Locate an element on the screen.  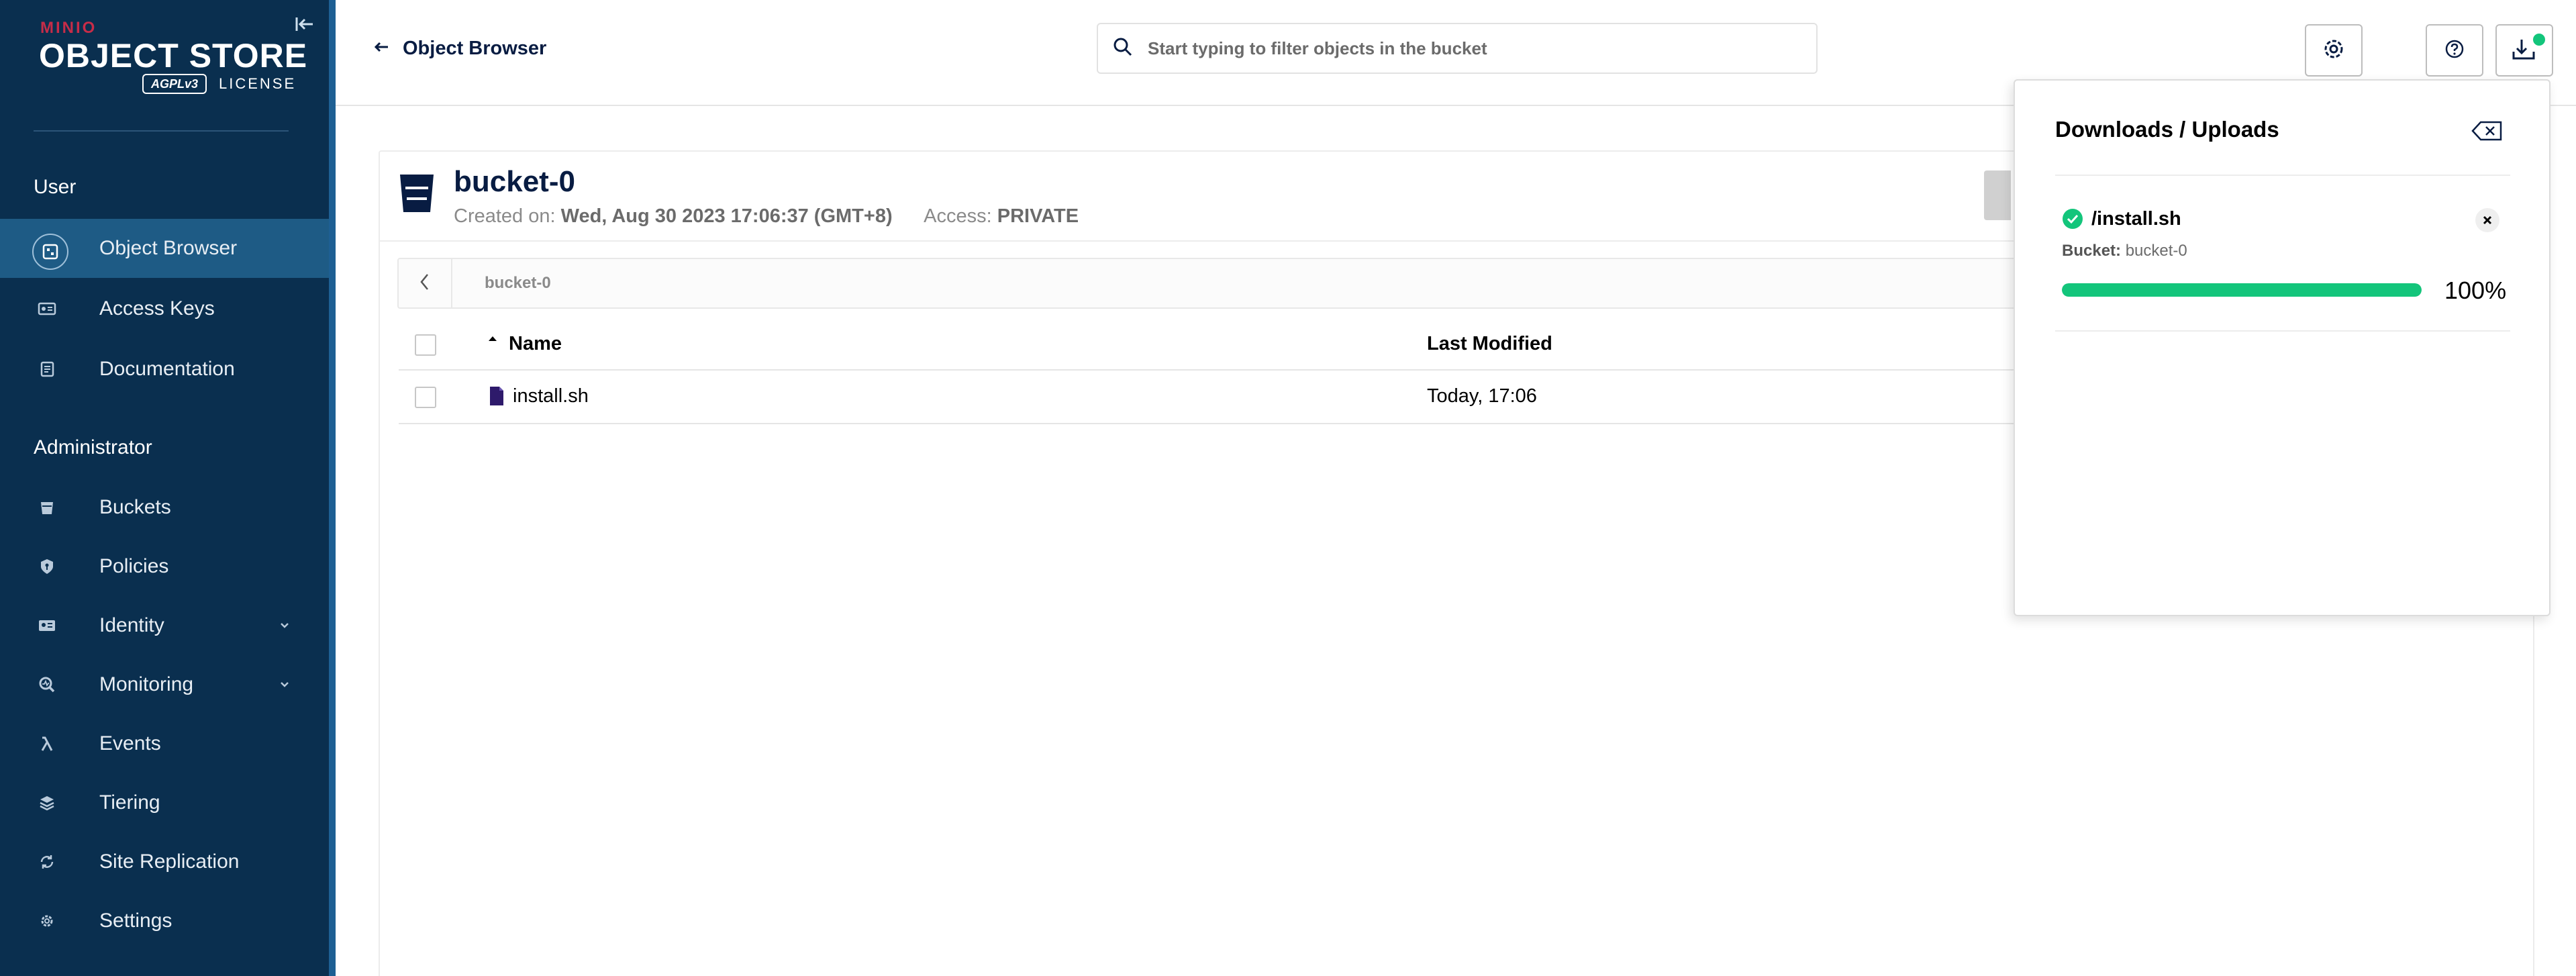
file-name: install.sh is located at coordinates (551, 396).